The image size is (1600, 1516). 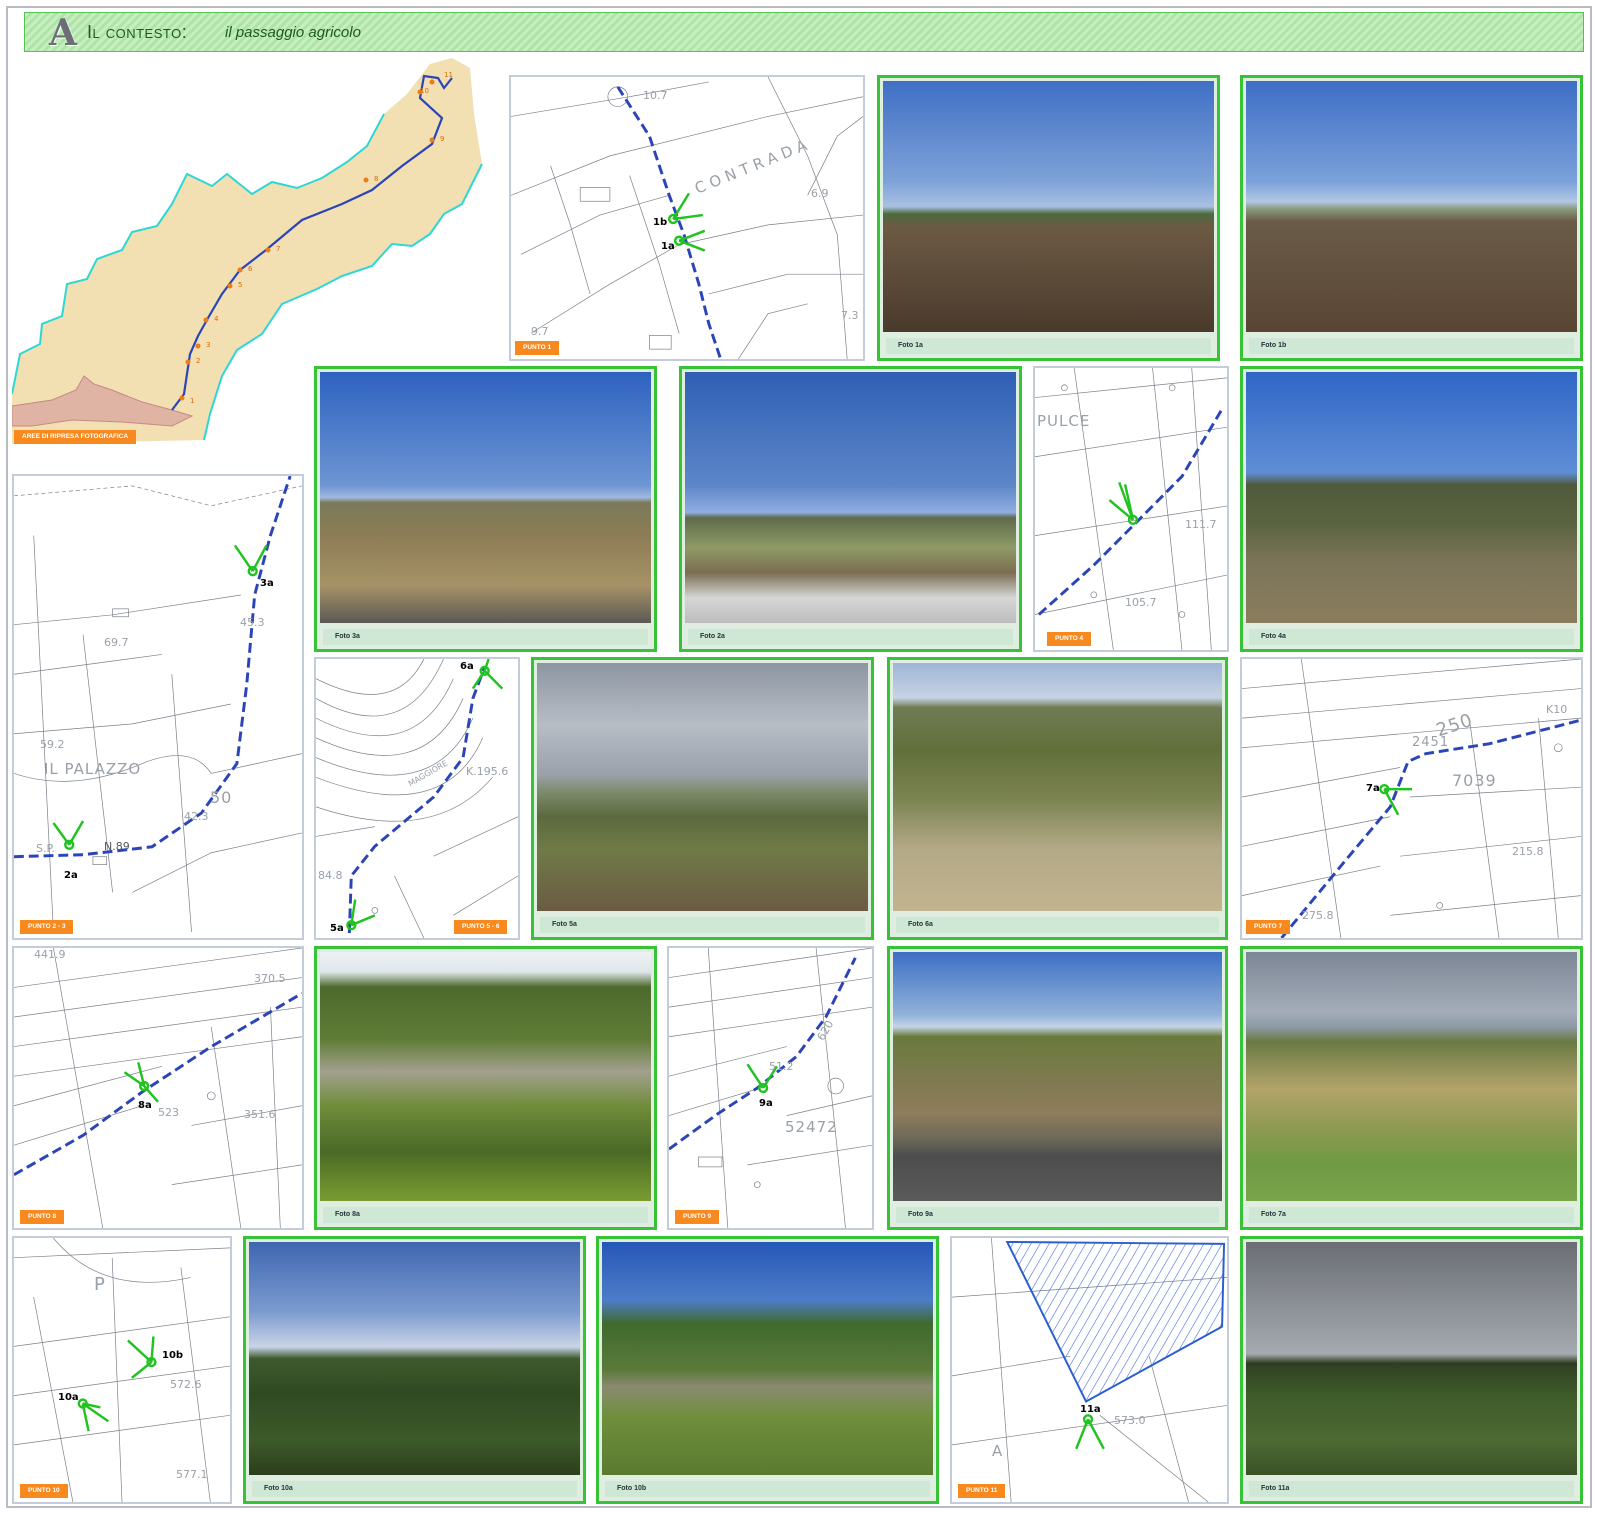 What do you see at coordinates (1411, 1076) in the screenshot?
I see `photo-7a-image` at bounding box center [1411, 1076].